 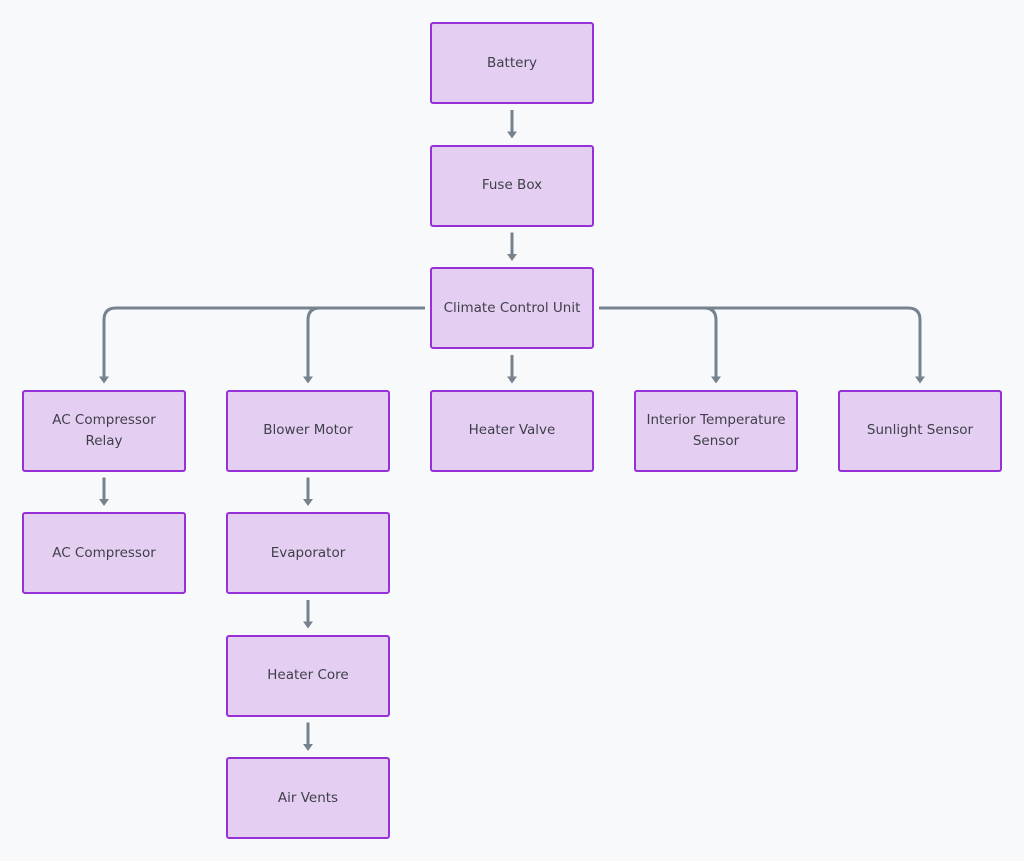 I want to click on node-label: Fuse Box, so click(x=512, y=185).